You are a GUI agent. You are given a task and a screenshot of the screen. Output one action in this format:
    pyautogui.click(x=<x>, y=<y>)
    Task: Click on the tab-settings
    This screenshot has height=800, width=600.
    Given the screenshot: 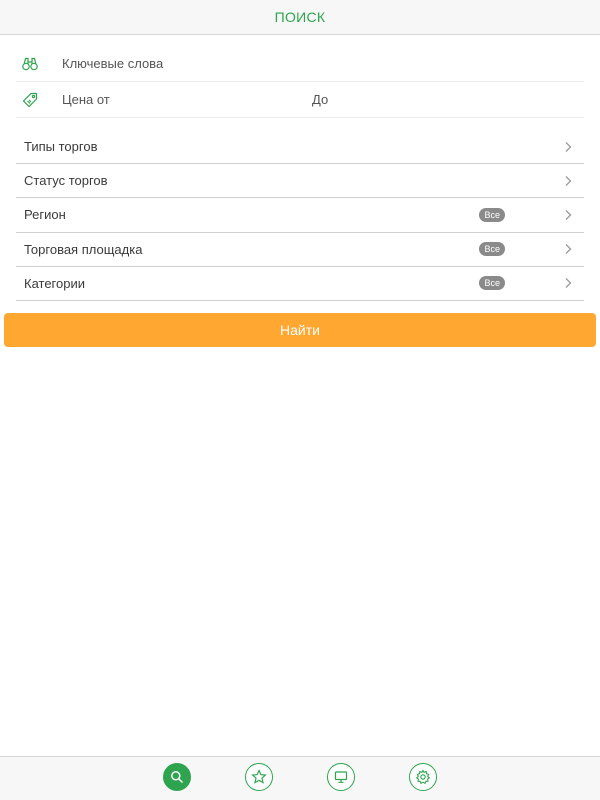 What is the action you would take?
    pyautogui.click(x=423, y=777)
    